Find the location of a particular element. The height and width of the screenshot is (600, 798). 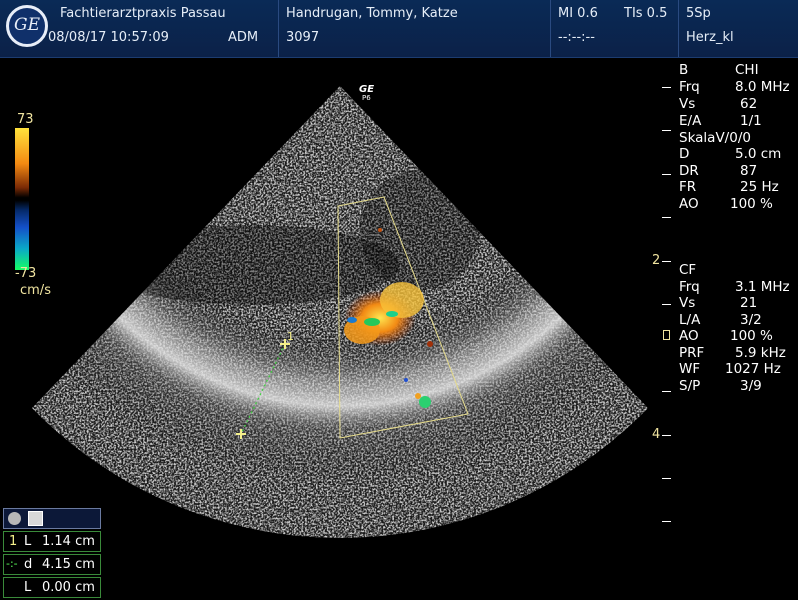

caliper-label: 1 is located at coordinates (290, 336).